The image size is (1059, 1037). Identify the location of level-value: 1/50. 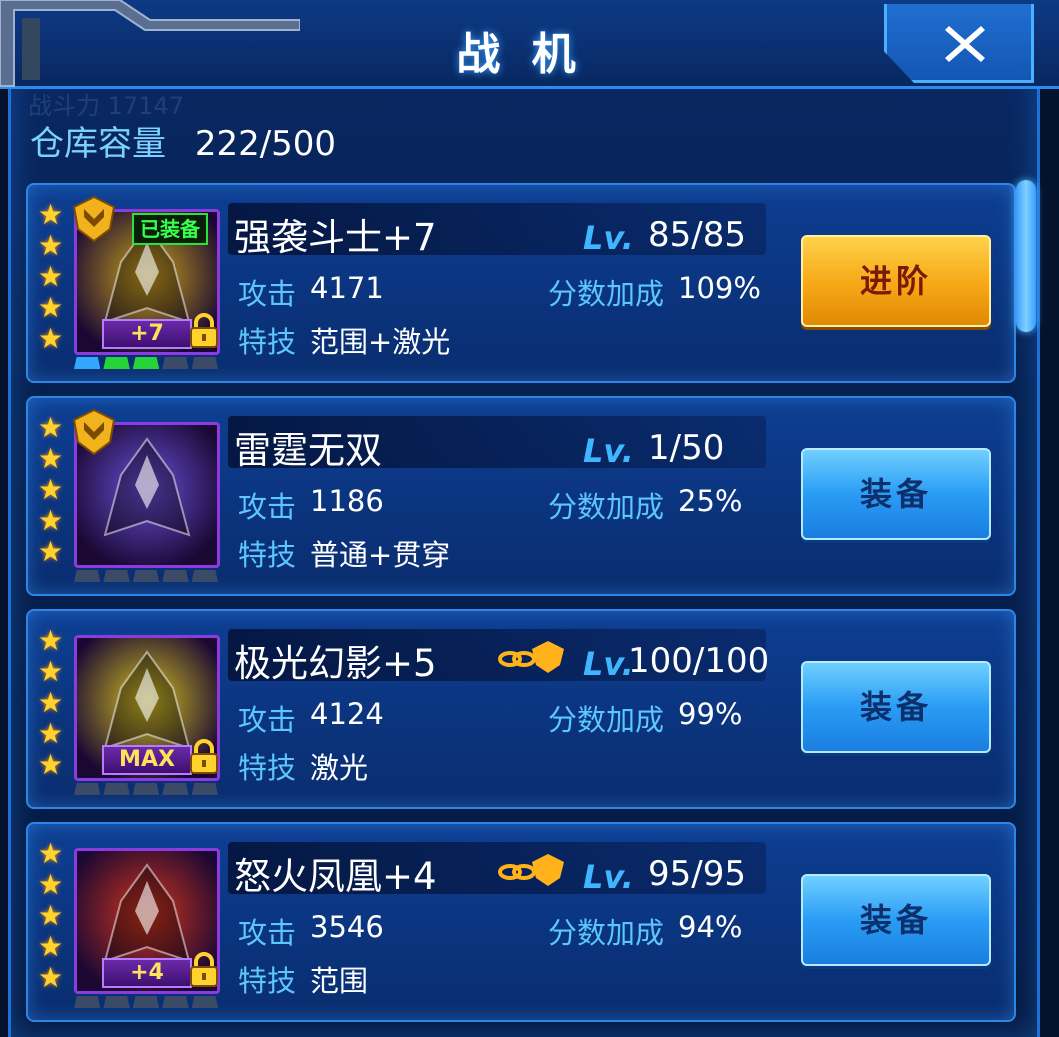
(686, 448).